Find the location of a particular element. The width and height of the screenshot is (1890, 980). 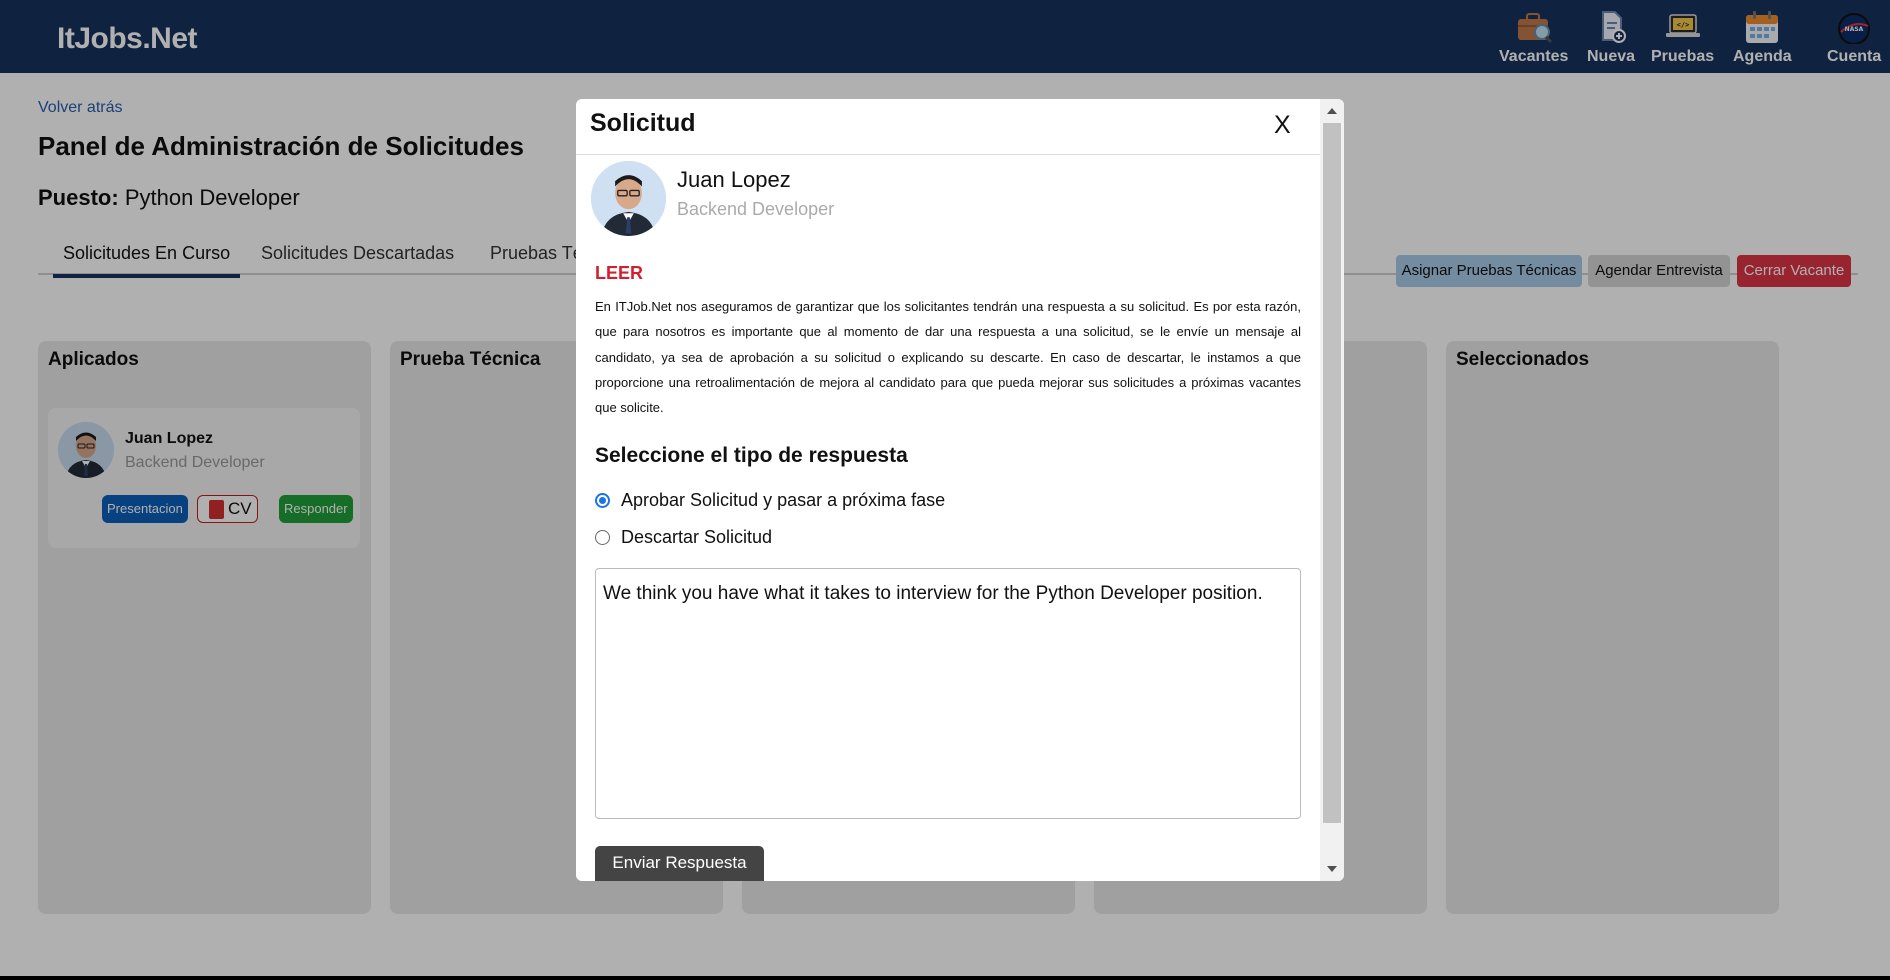

applicant-avatar is located at coordinates (628, 198).